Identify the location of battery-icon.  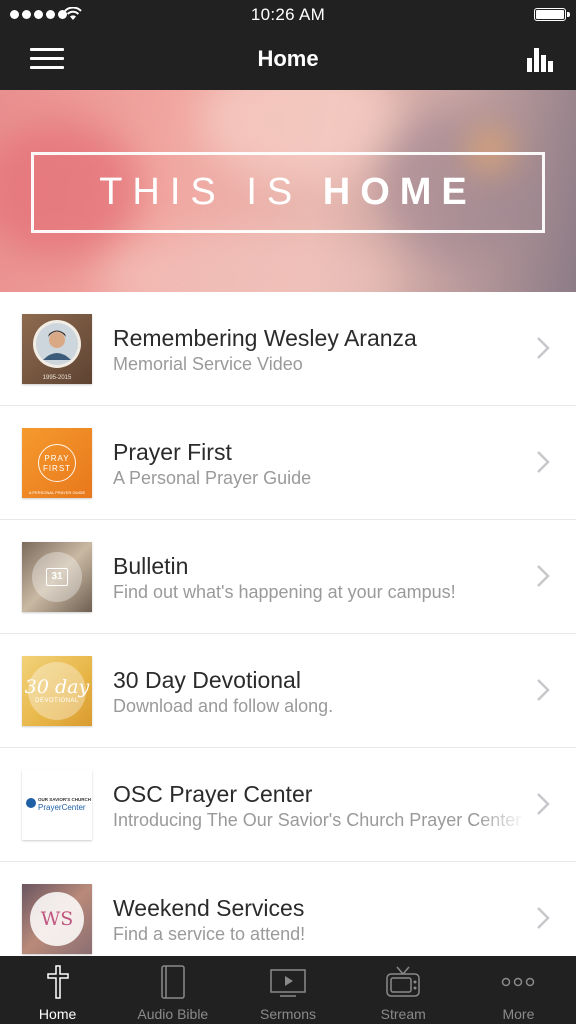
(552, 14).